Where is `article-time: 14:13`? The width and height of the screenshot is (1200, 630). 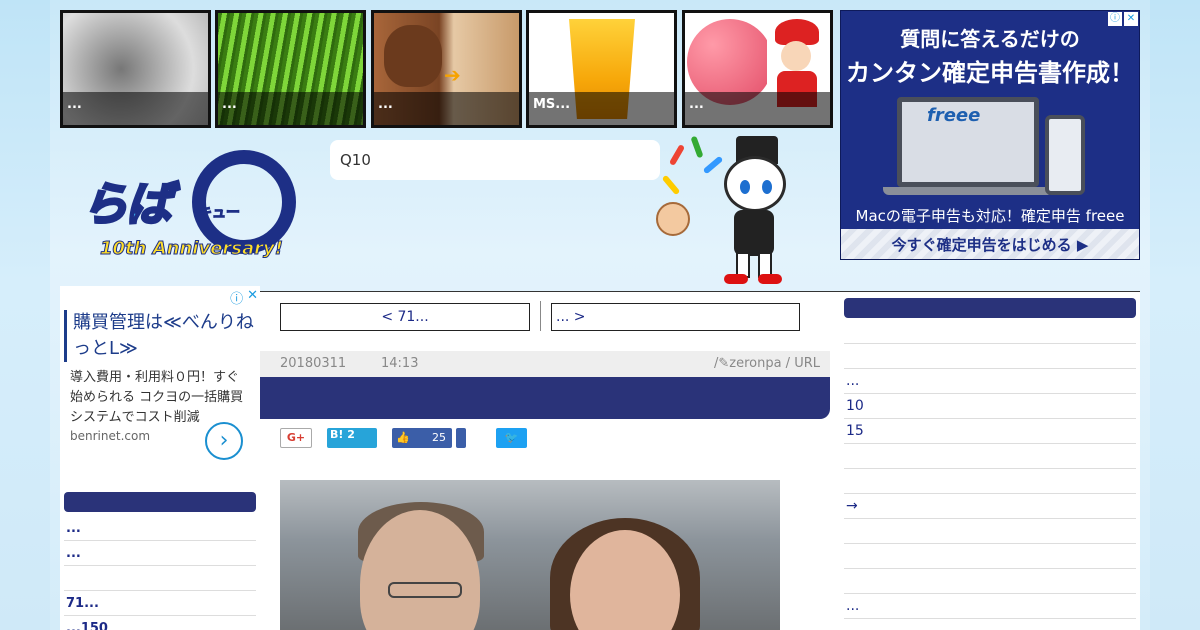 article-time: 14:13 is located at coordinates (400, 363).